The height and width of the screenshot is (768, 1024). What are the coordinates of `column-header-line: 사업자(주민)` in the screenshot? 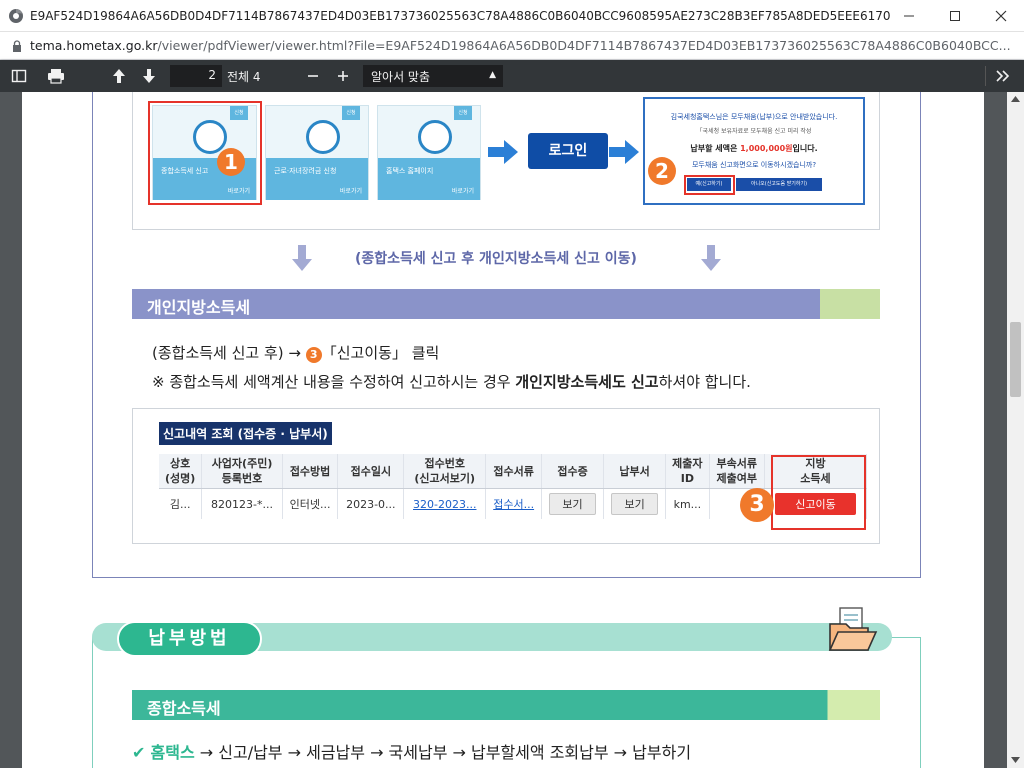 It's located at (242, 463).